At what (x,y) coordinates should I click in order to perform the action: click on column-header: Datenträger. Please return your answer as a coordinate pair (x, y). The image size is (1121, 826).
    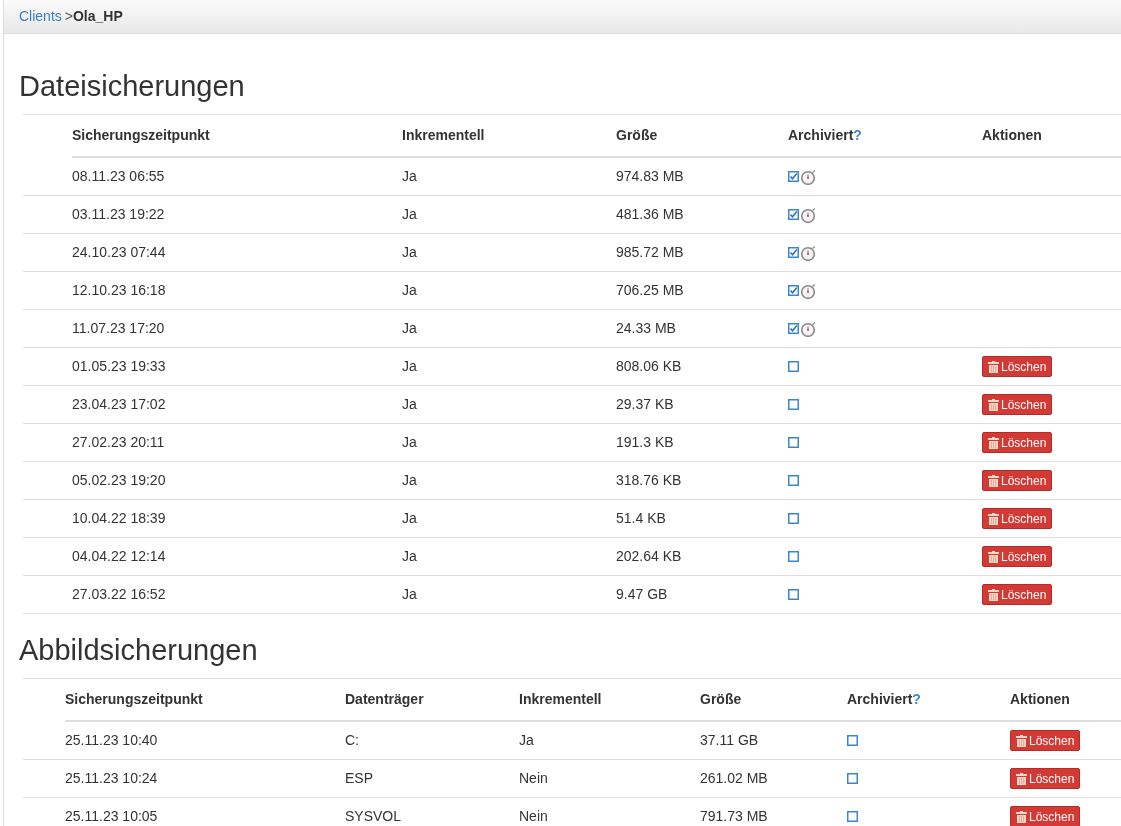
    Looking at the image, I should click on (384, 699).